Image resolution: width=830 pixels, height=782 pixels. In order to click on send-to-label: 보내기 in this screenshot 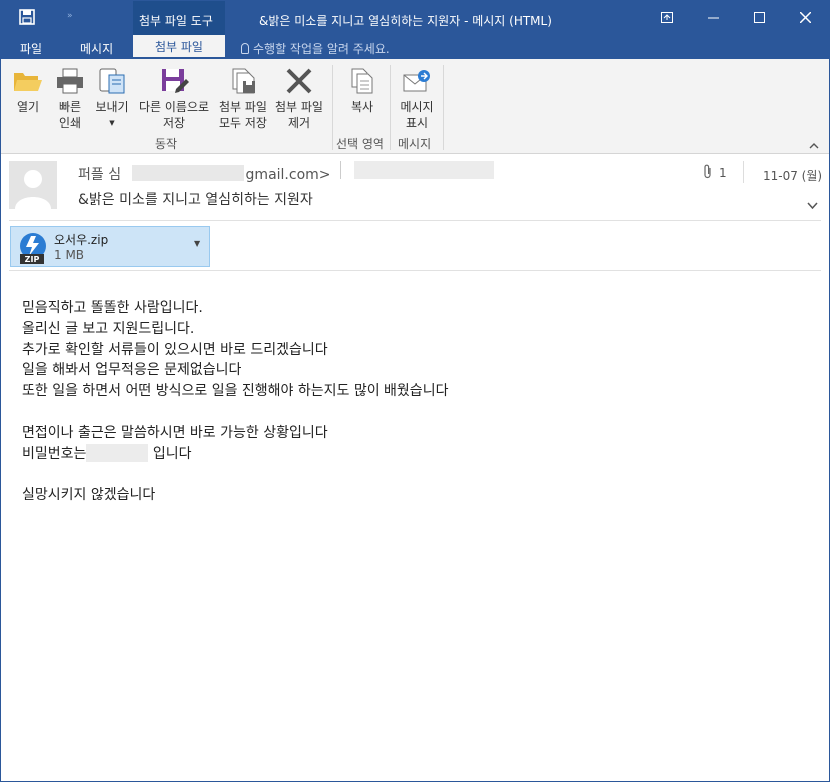, I will do `click(112, 107)`.